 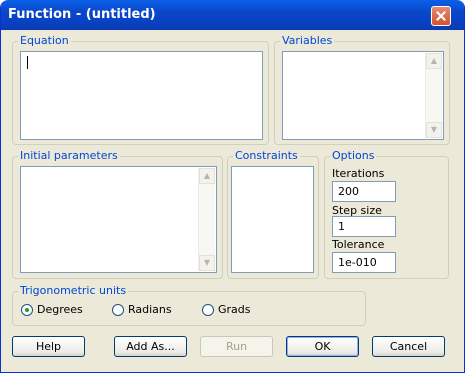 What do you see at coordinates (364, 191) in the screenshot?
I see `iterations-field: 200` at bounding box center [364, 191].